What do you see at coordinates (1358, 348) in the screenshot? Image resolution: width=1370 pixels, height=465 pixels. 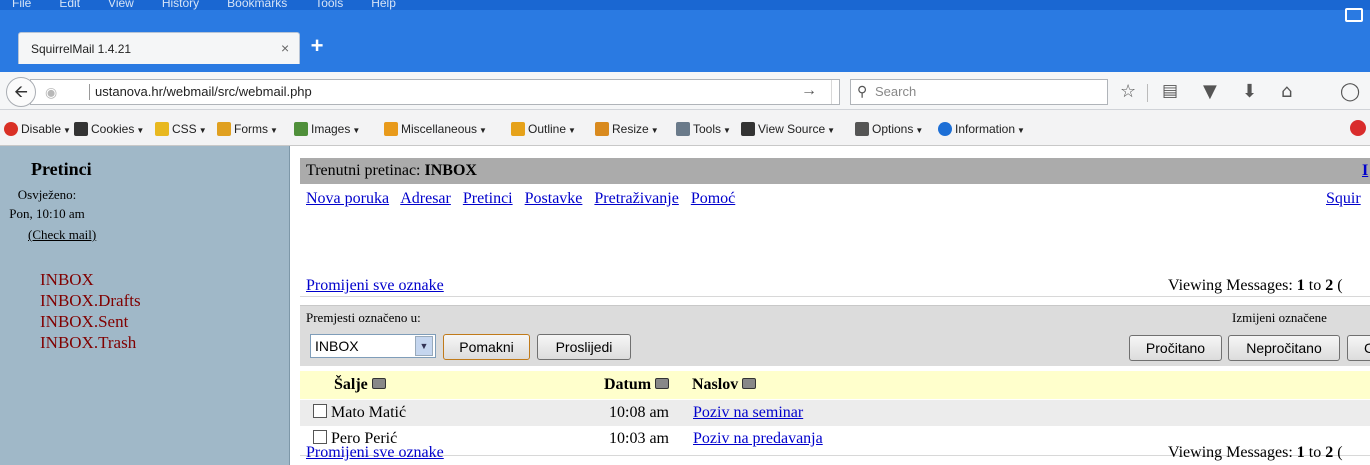 I see `partial-action-button: C` at bounding box center [1358, 348].